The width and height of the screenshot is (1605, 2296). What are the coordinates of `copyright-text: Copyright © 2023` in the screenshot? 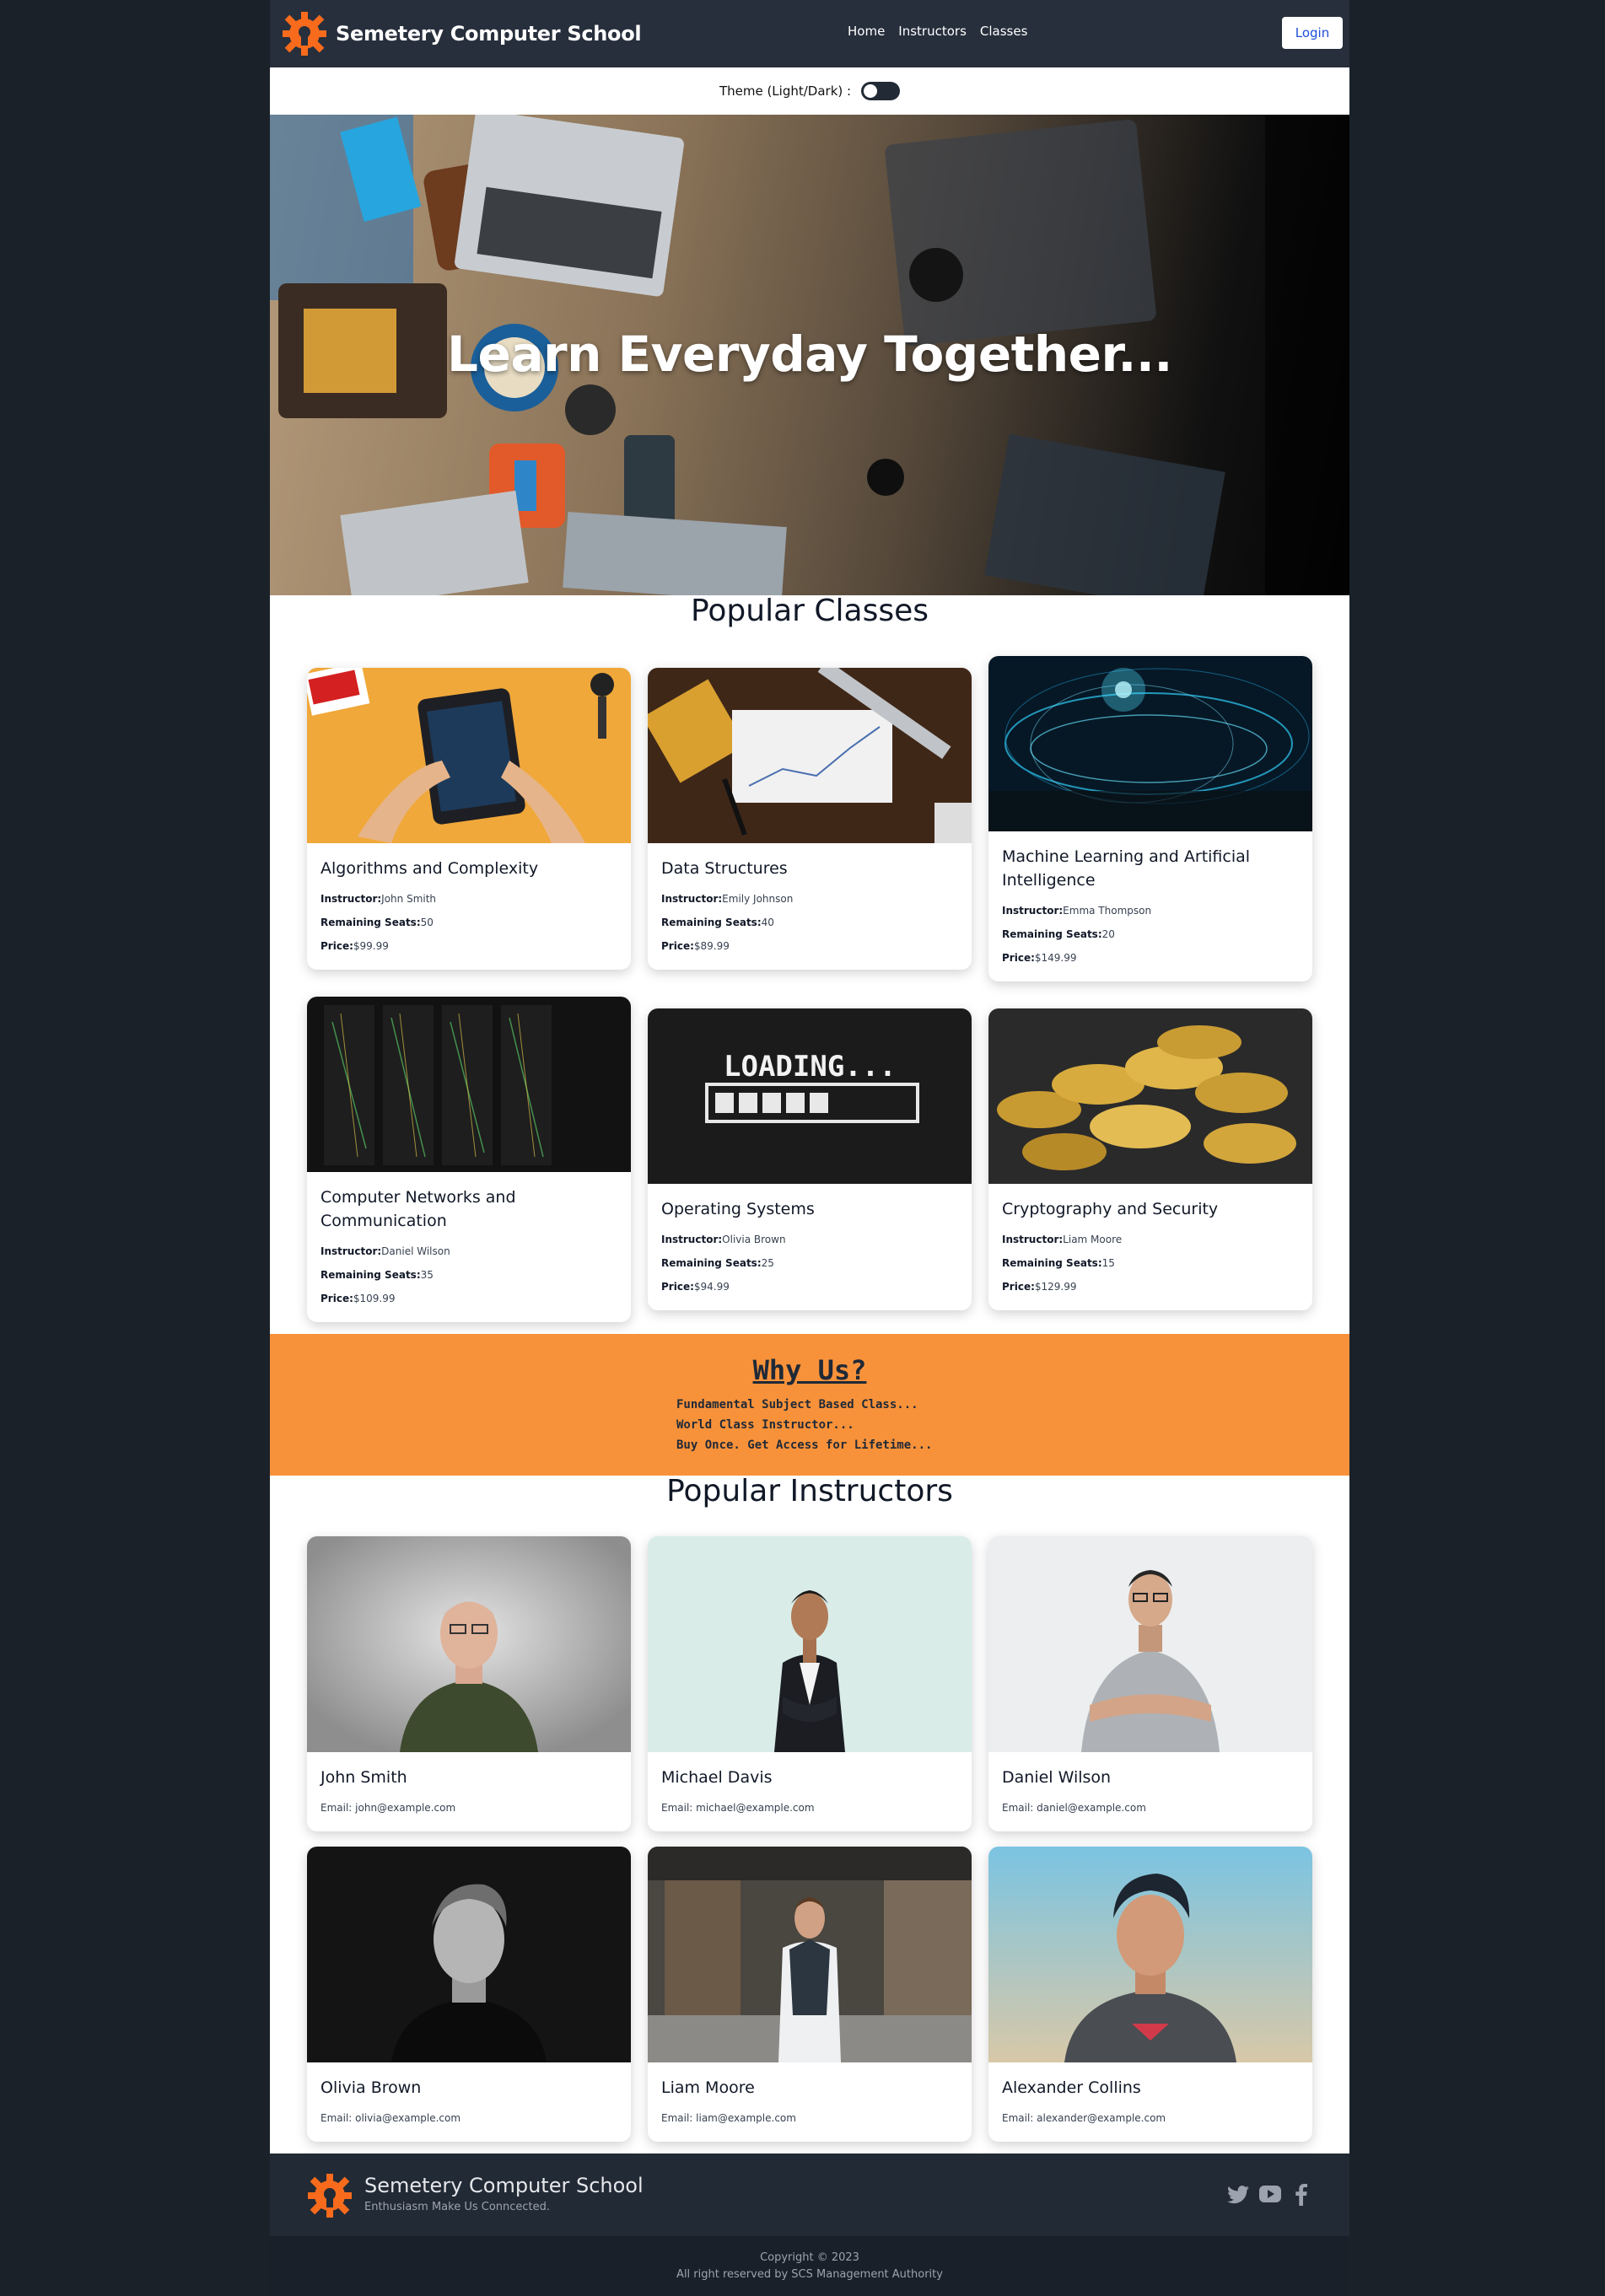 It's located at (809, 2257).